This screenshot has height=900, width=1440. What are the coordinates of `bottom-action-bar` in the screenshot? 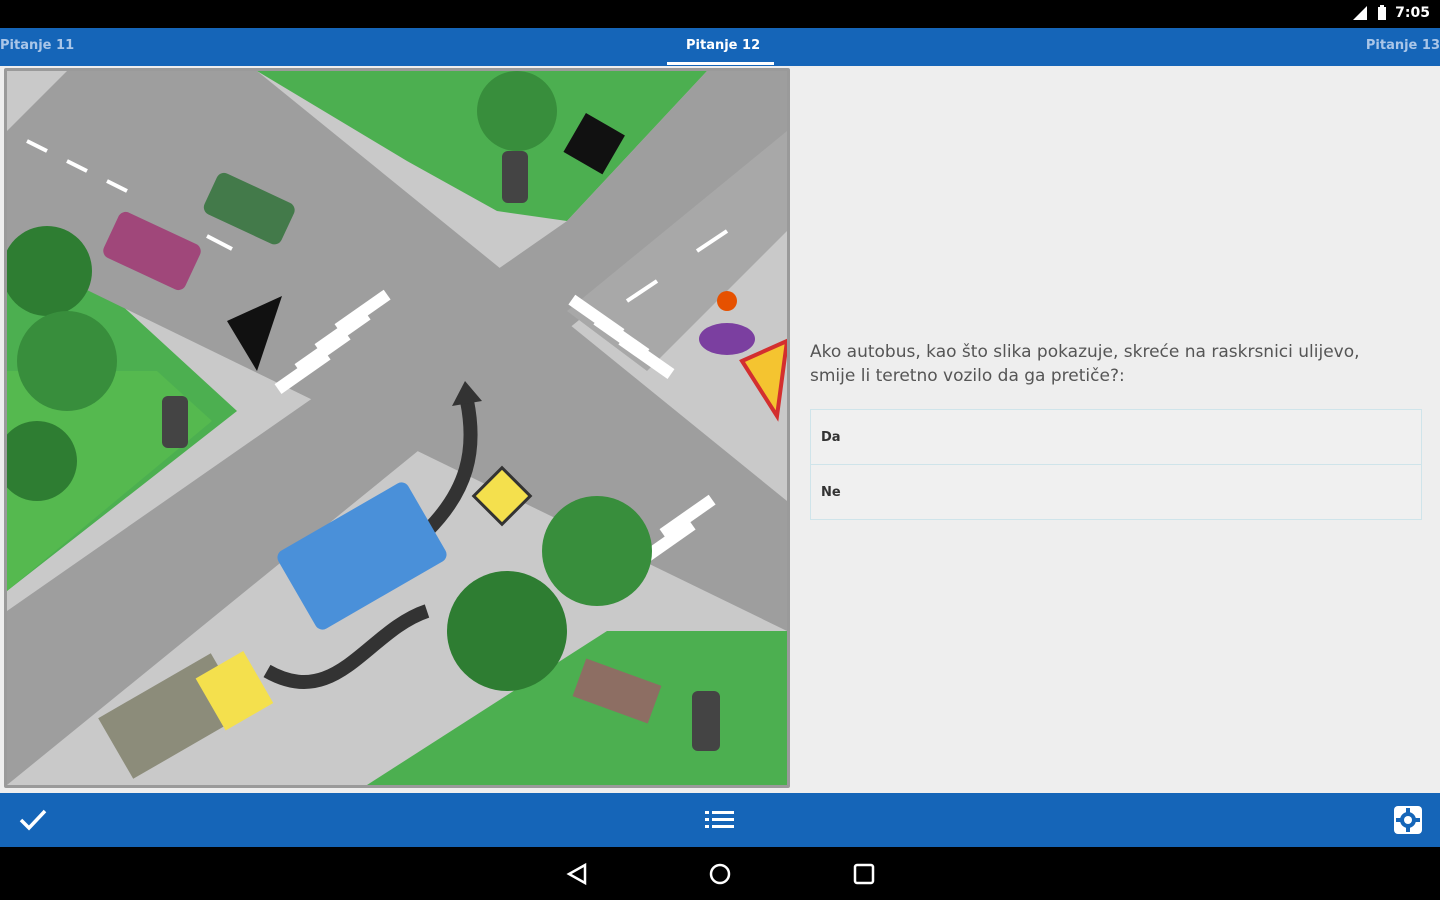 It's located at (720, 820).